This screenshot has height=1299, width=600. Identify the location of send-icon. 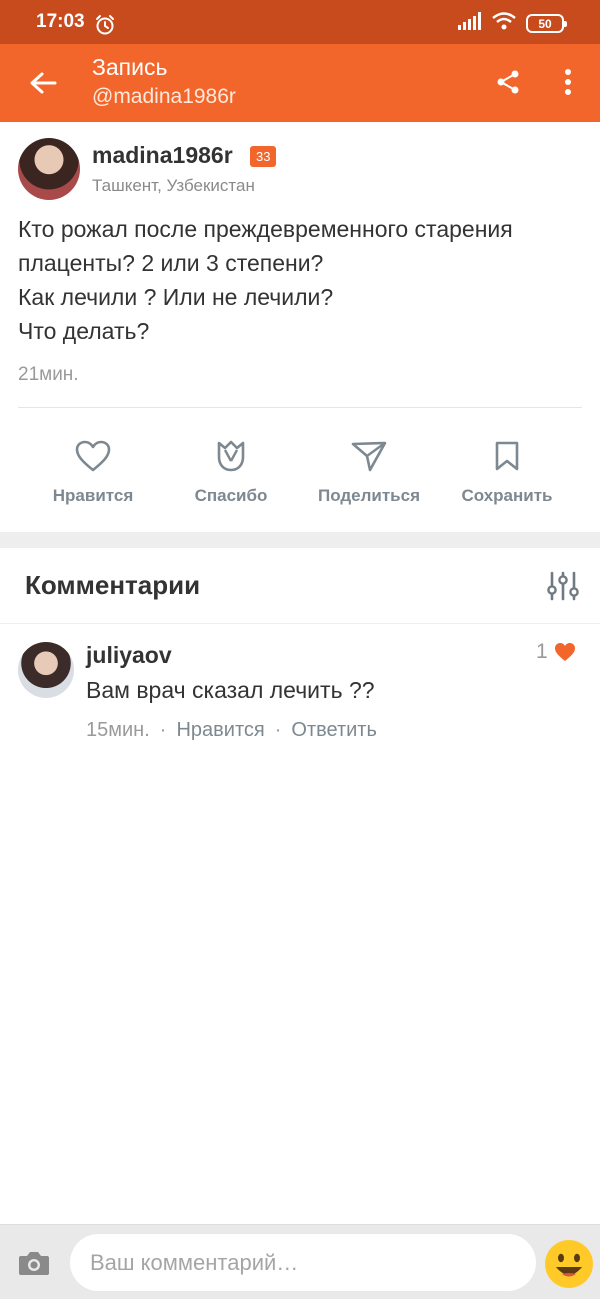
(369, 456).